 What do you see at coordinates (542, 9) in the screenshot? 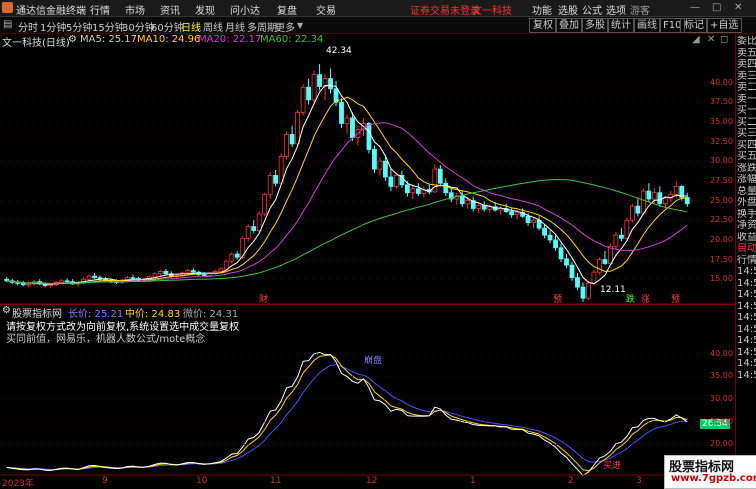
I see `menu-item-function: 功能` at bounding box center [542, 9].